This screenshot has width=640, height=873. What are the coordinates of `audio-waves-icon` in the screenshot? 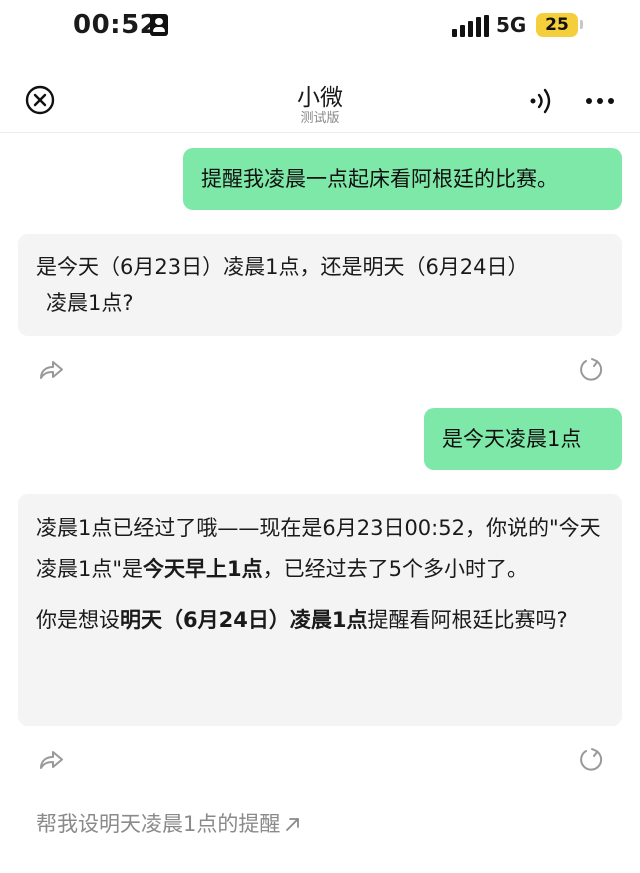 It's located at (540, 101).